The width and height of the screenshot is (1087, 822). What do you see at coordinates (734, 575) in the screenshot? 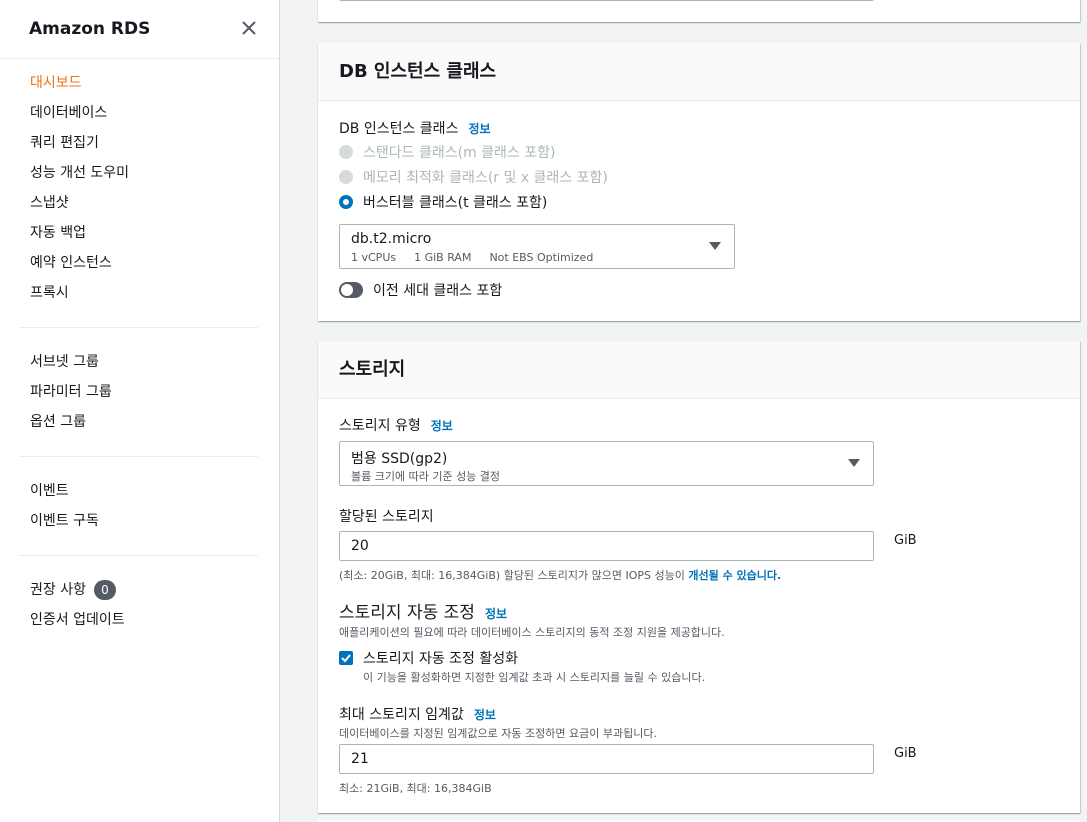
I see `hint-link: 개선될 수 있습니다.` at bounding box center [734, 575].